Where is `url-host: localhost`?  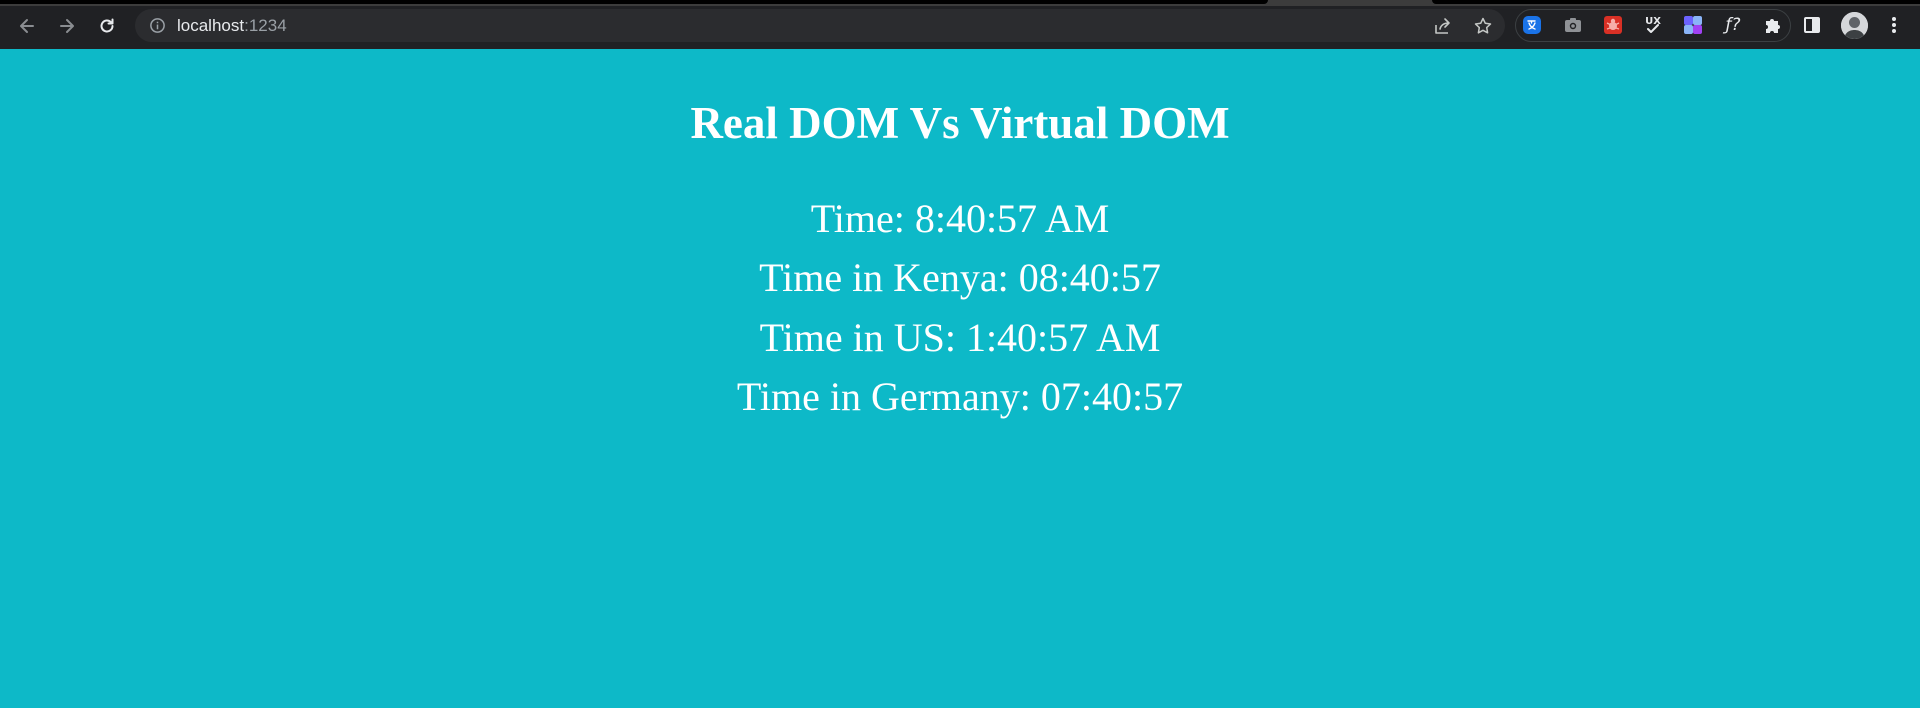 url-host: localhost is located at coordinates (211, 25).